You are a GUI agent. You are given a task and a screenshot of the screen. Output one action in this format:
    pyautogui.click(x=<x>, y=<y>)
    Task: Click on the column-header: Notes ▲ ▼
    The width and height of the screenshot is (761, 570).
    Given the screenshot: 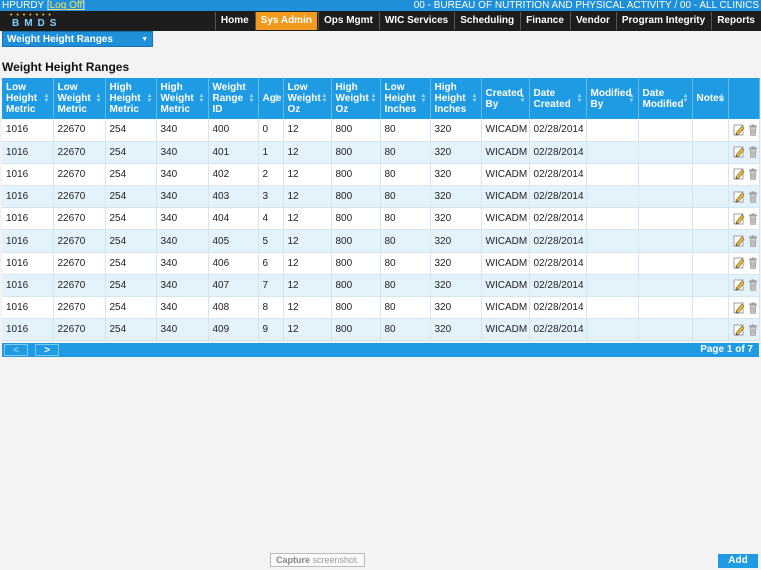 What is the action you would take?
    pyautogui.click(x=710, y=98)
    